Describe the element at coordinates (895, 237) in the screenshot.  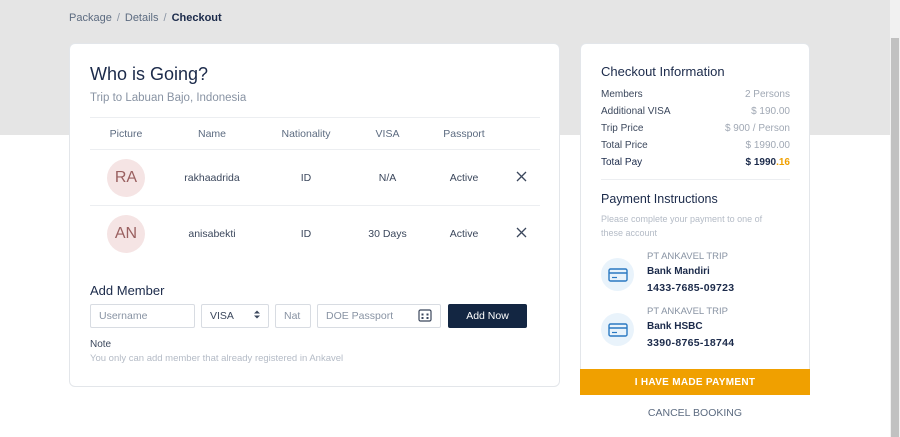
I see `scrollbar-thumb` at that location.